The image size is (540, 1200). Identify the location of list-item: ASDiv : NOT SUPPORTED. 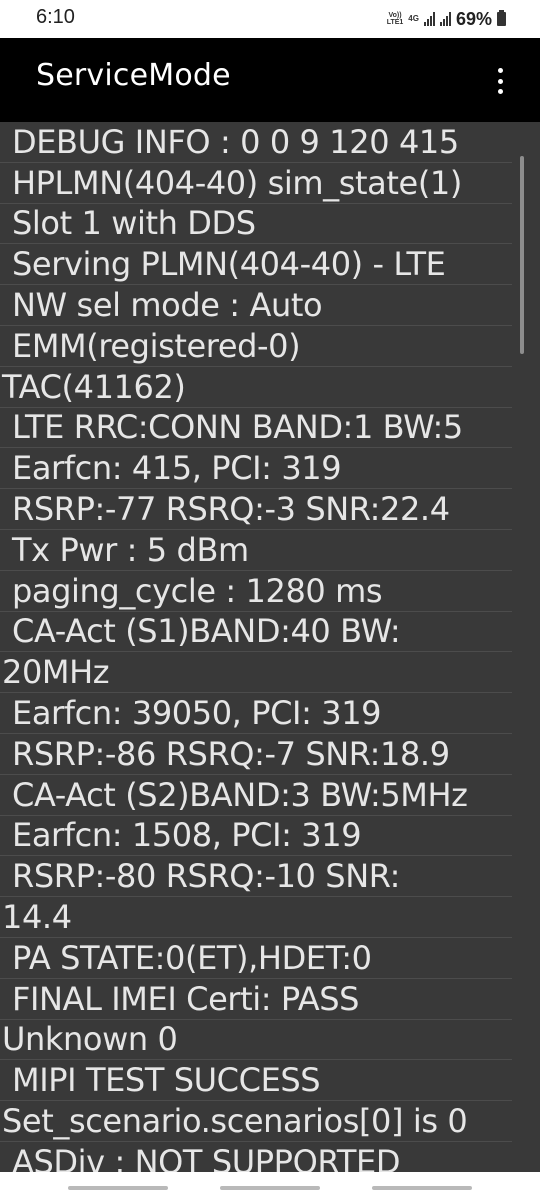
(256, 1157).